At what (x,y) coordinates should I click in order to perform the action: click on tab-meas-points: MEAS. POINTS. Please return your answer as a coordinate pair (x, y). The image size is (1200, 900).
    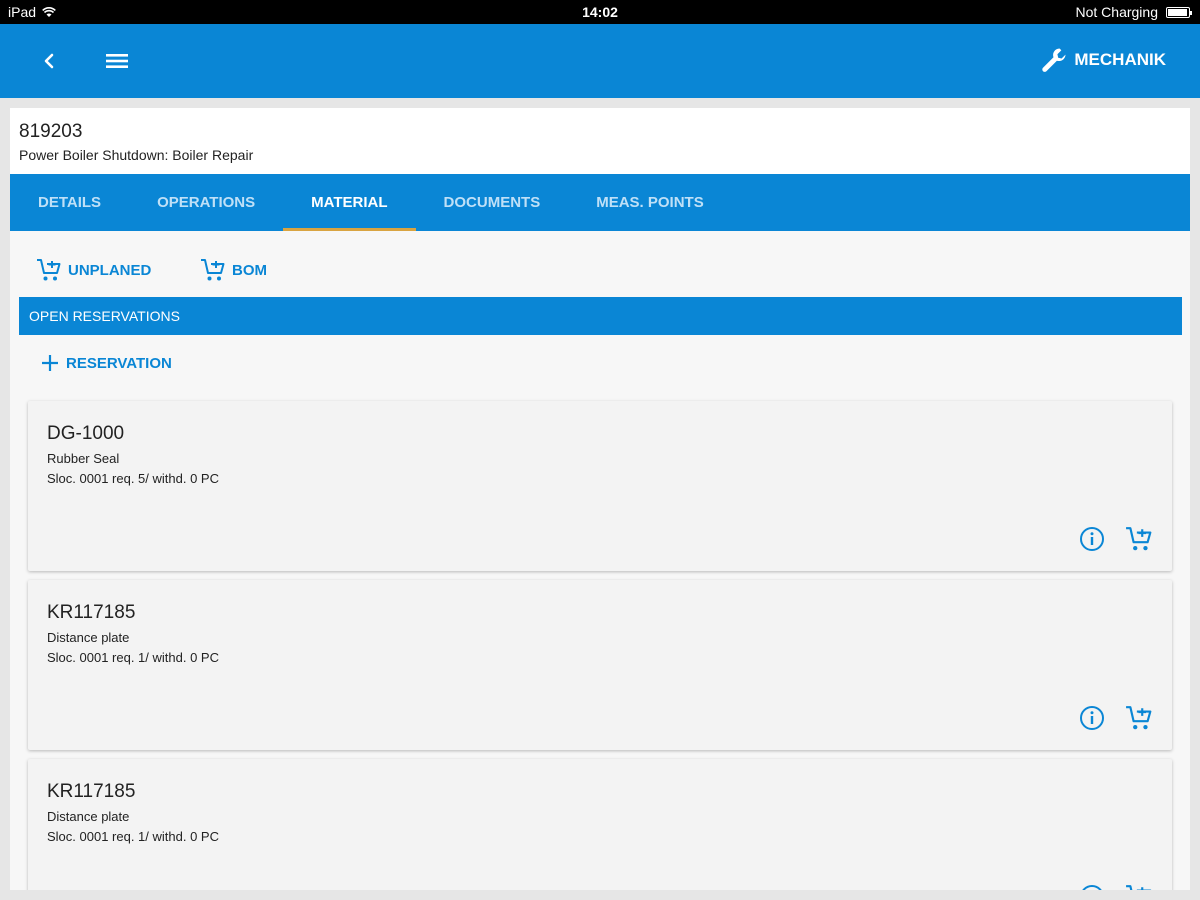
    Looking at the image, I should click on (650, 202).